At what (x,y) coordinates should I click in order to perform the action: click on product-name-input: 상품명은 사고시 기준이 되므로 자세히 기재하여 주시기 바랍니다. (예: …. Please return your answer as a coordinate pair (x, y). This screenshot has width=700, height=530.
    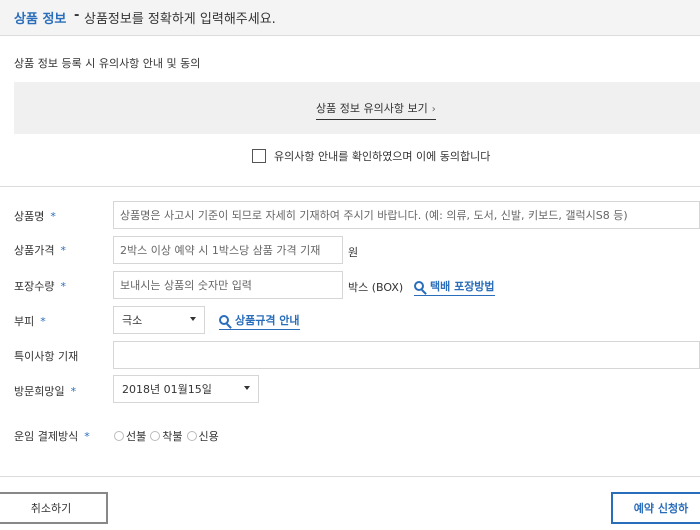
    Looking at the image, I should click on (406, 215).